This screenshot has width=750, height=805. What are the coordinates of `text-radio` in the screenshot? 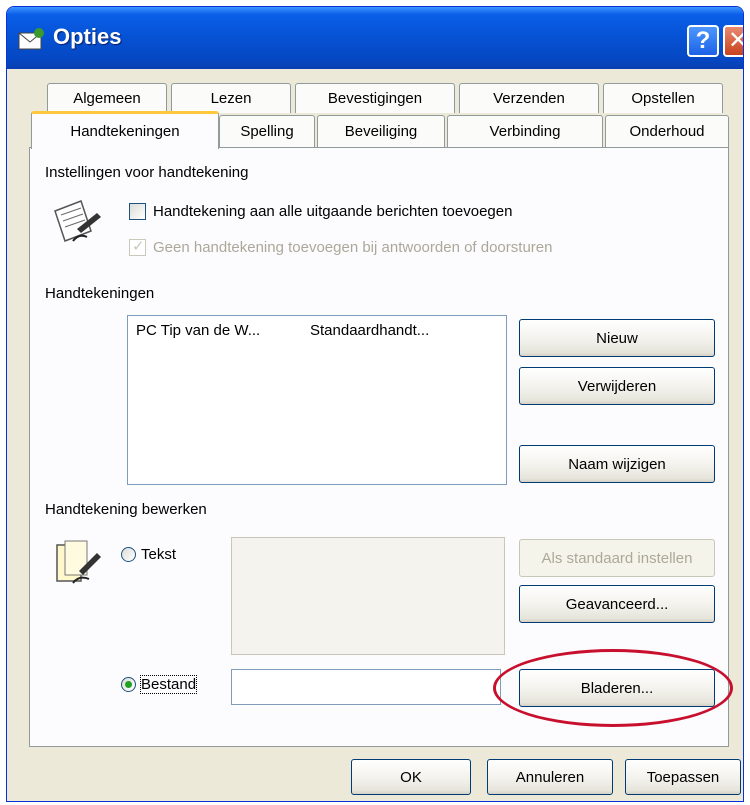 It's located at (128, 554).